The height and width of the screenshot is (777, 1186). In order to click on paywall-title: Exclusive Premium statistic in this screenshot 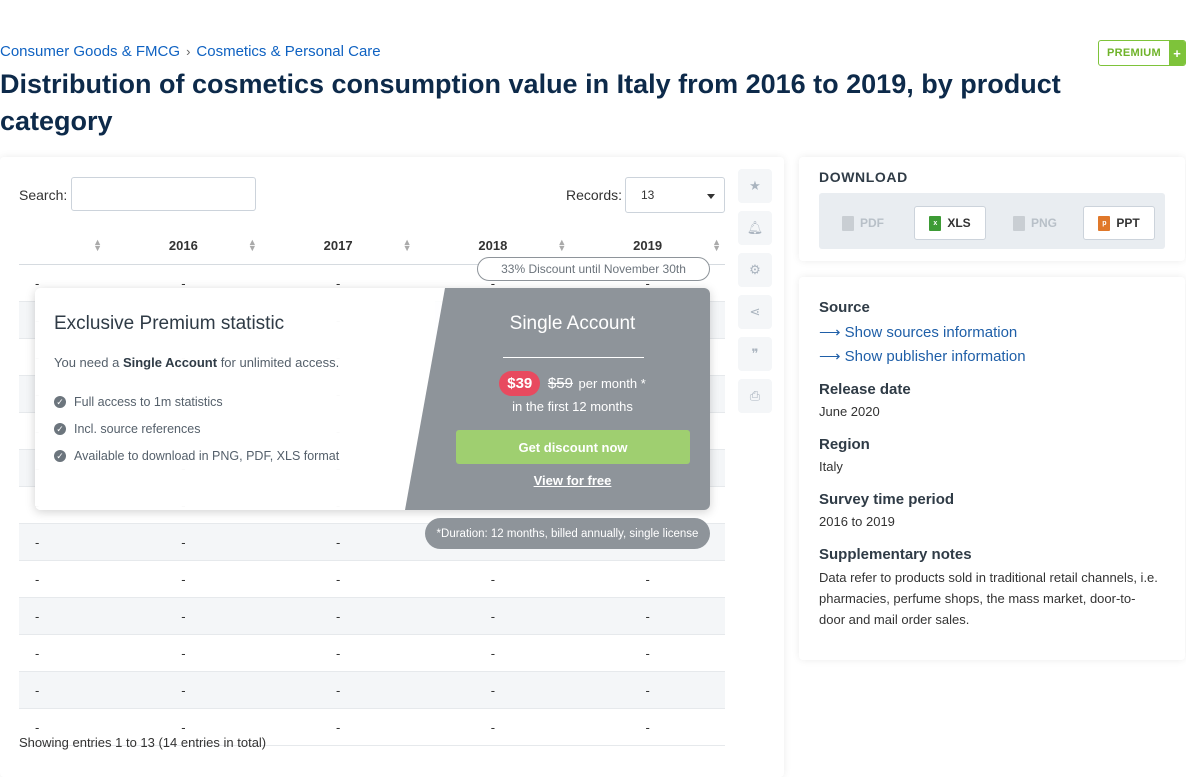, I will do `click(169, 323)`.